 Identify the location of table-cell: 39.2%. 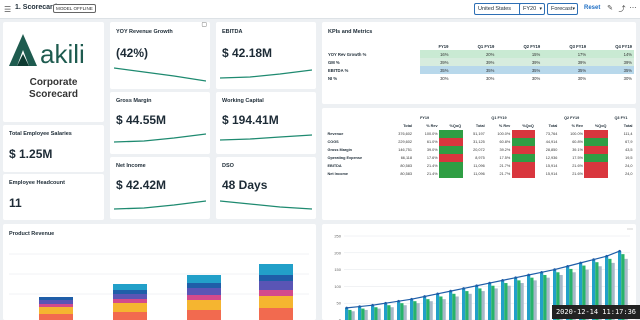
(505, 150).